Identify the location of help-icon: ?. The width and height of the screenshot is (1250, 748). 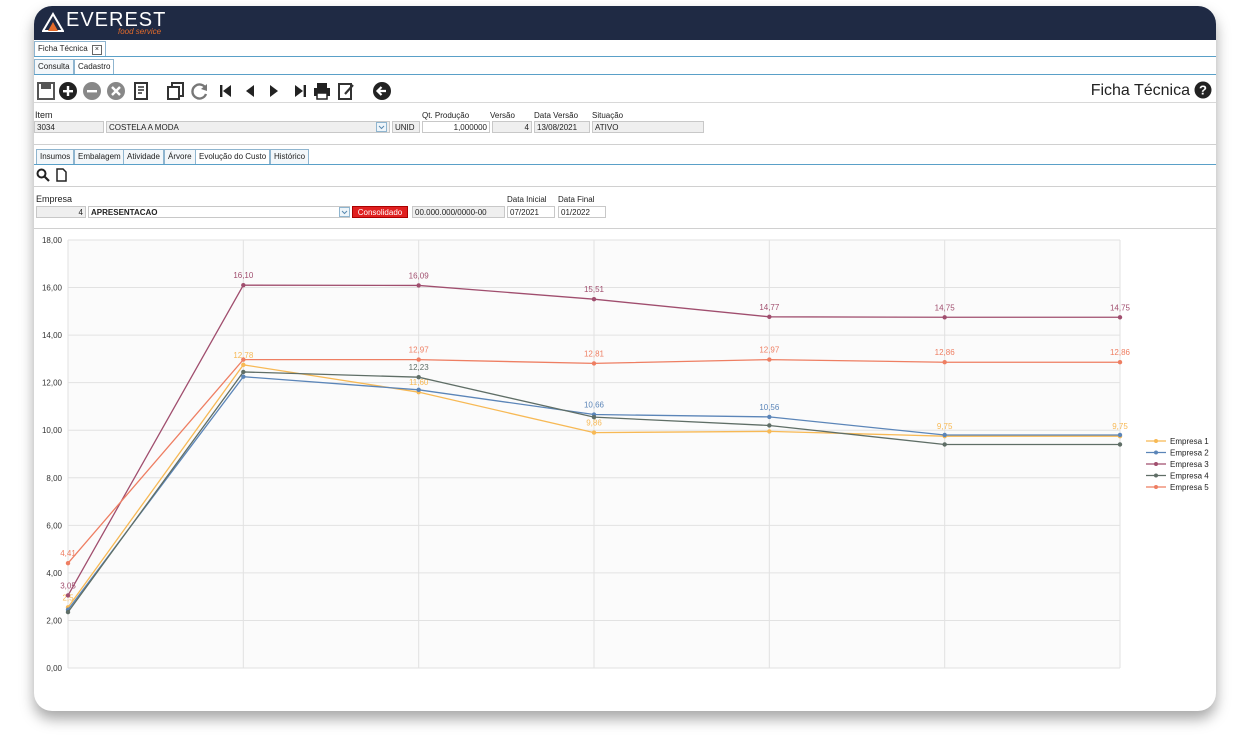
(1203, 90).